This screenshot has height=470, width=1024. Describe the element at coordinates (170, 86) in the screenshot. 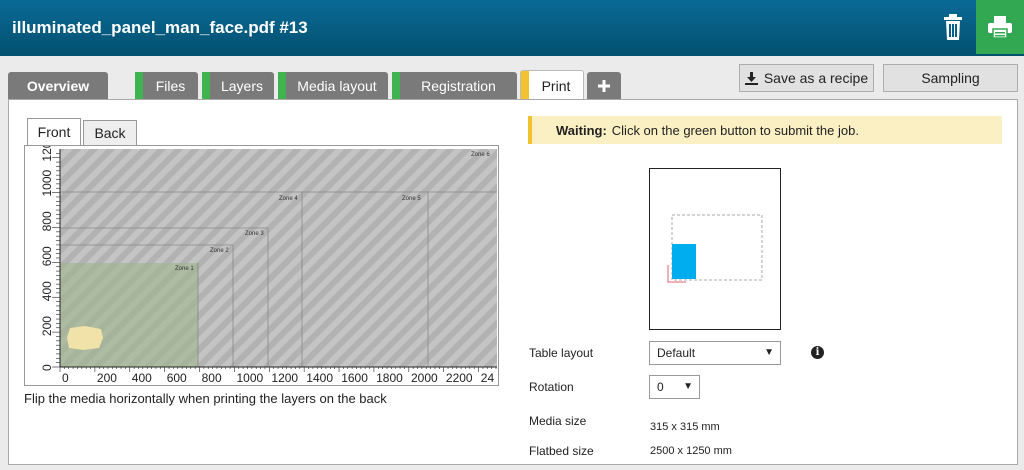

I see `tab-label: Files` at that location.